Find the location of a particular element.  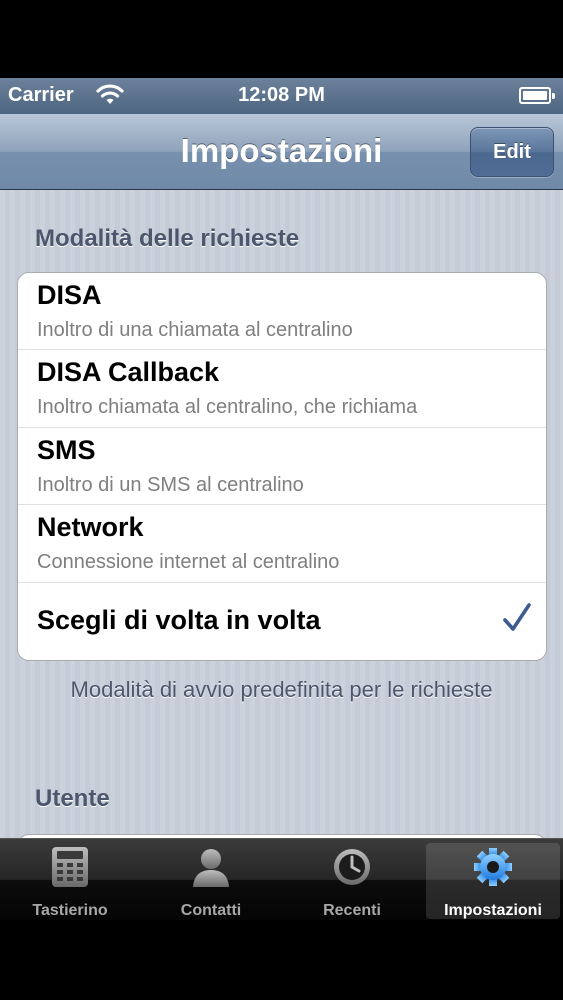

option-subtitle: Inoltro di una chiamata al centralino is located at coordinates (195, 330).